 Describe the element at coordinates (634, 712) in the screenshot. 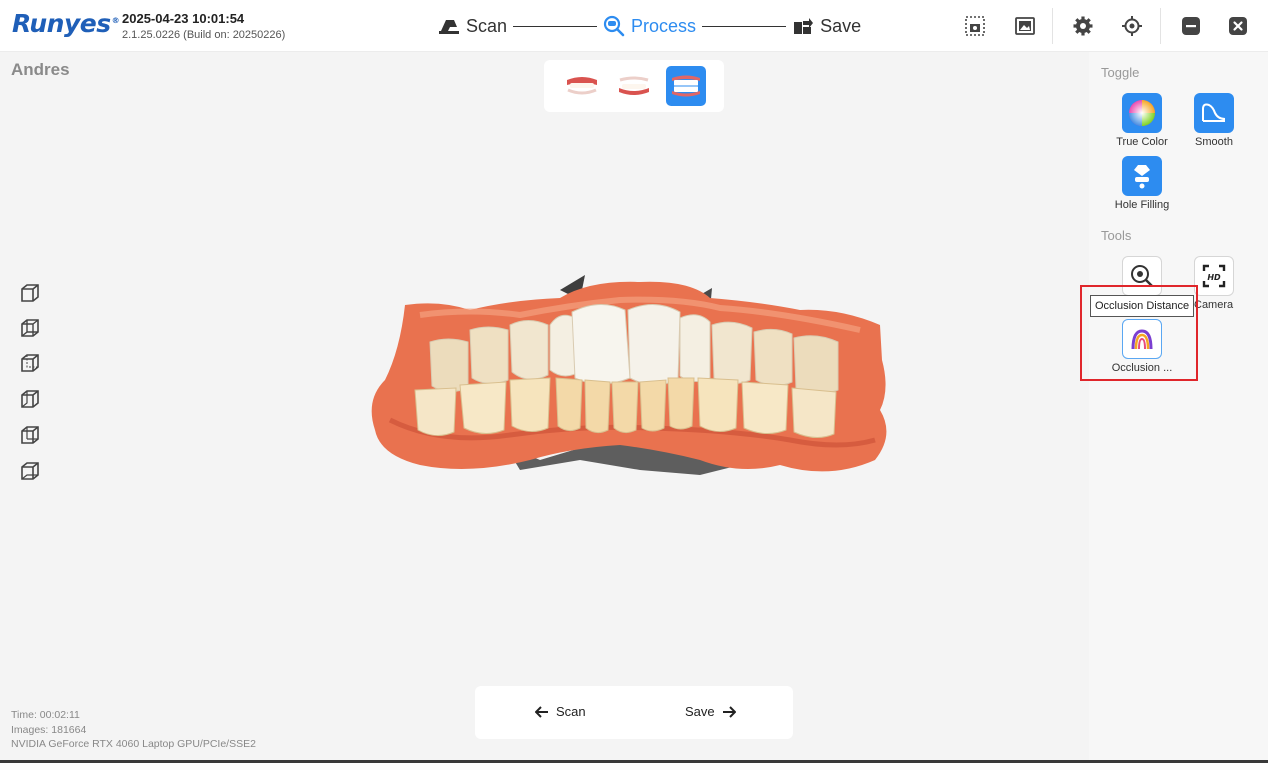

I see `bottom-navigation: Scan Save` at that location.